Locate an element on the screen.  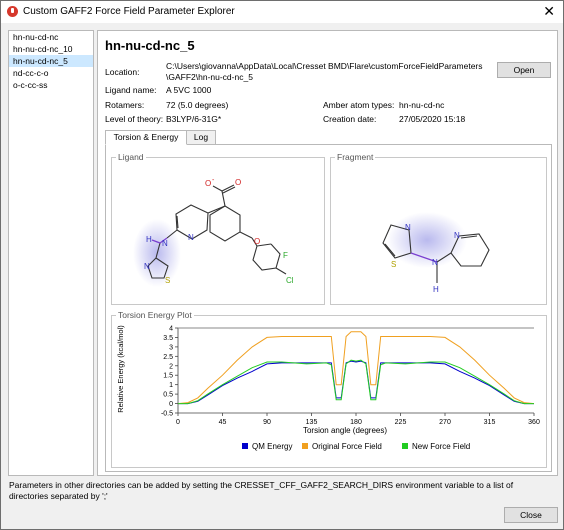
list-item: hn-nu-cd-nc is located at coordinates (51, 37).